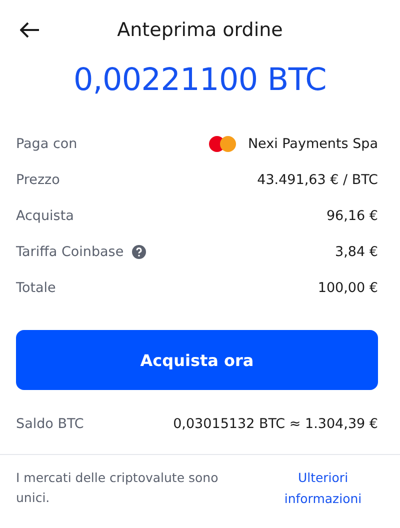 This screenshot has height=528, width=400. I want to click on back-arrow-icon, so click(30, 30).